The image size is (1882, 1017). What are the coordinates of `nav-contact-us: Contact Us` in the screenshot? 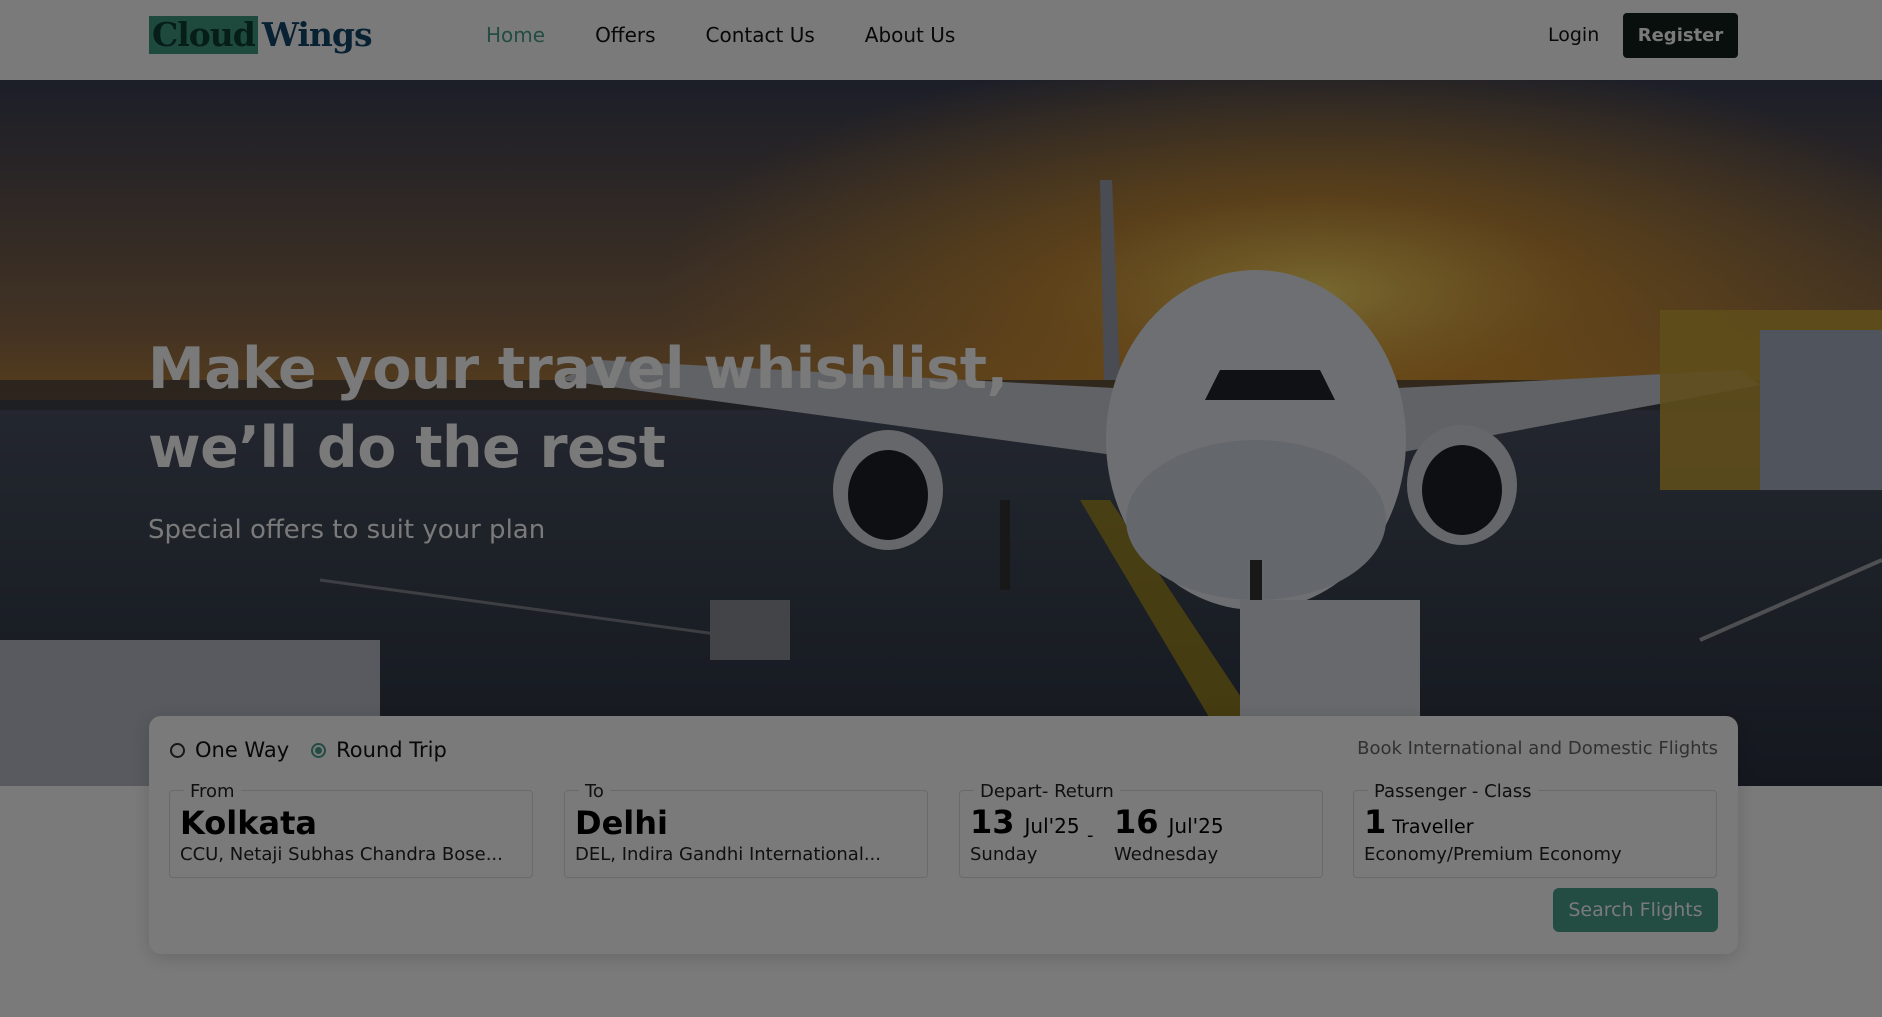 It's located at (760, 35).